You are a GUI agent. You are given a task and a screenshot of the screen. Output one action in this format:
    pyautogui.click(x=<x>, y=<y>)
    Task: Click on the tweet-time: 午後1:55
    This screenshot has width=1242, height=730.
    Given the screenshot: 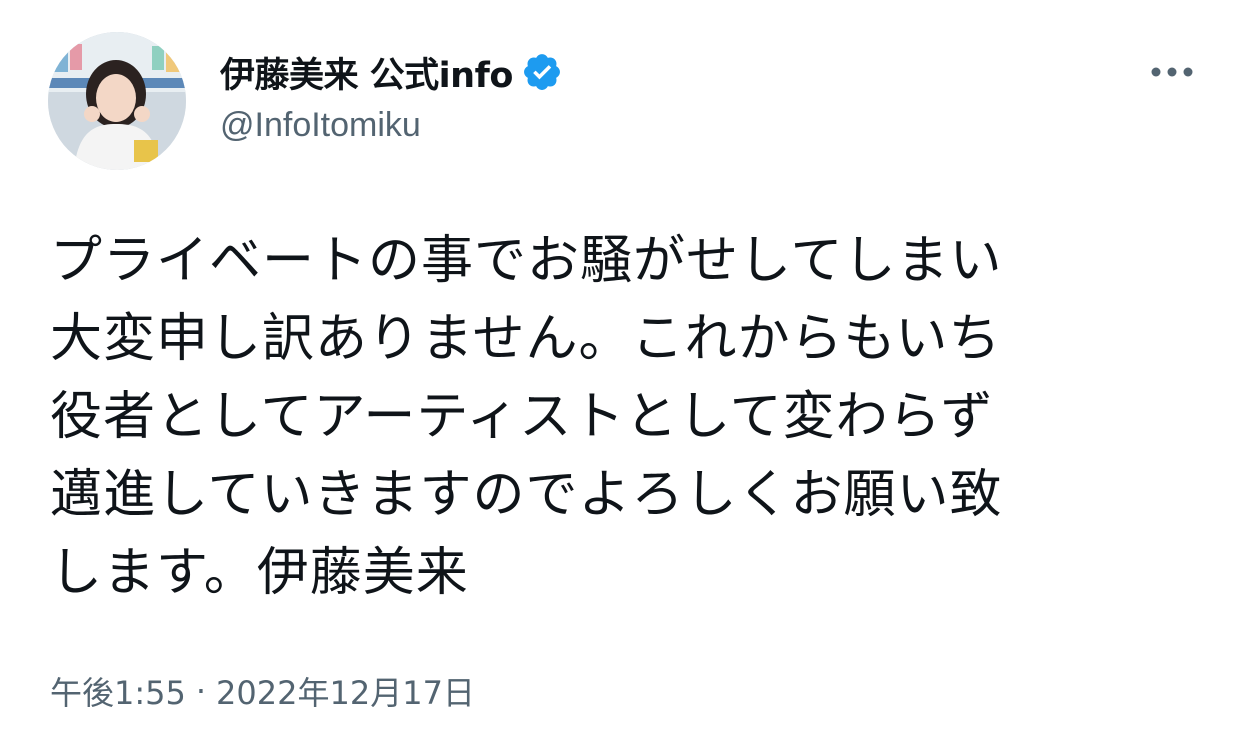 What is the action you would take?
    pyautogui.click(x=118, y=693)
    